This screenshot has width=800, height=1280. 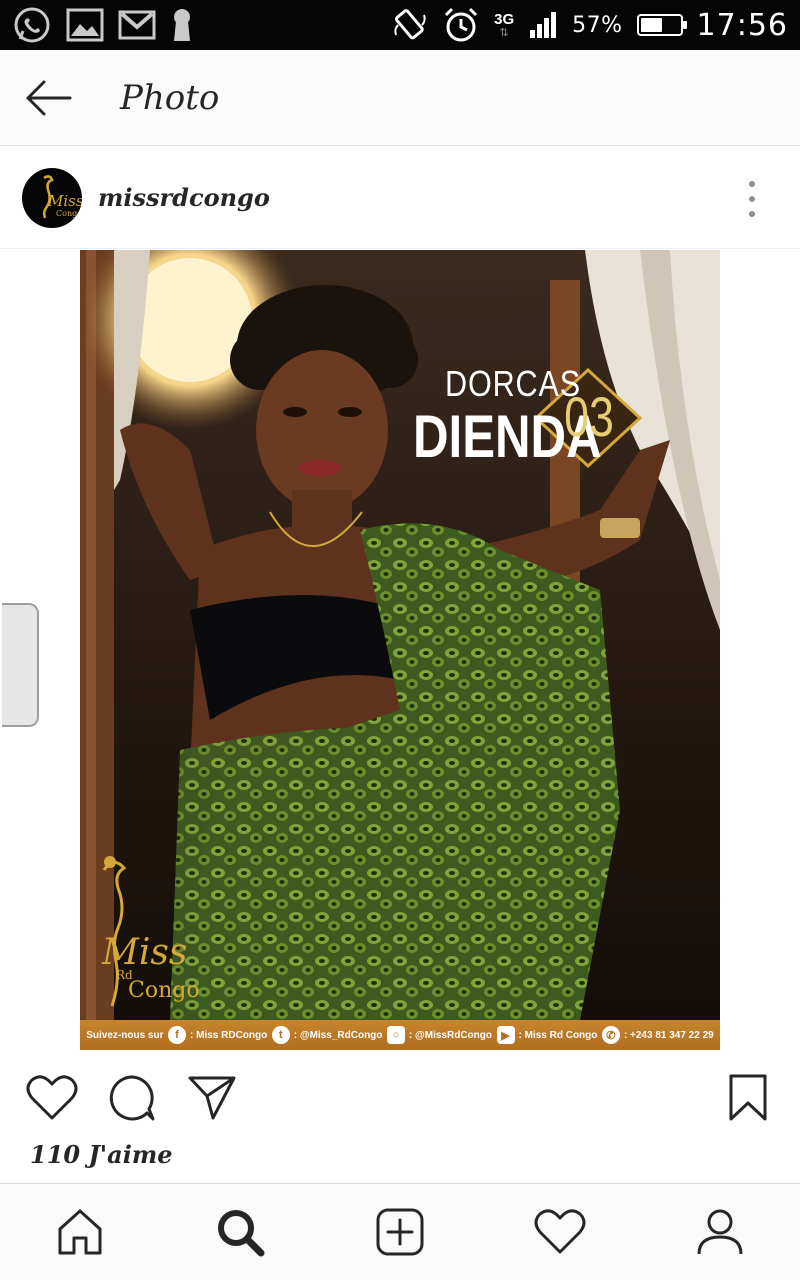 I want to click on twitter-icon: t, so click(x=280, y=1035).